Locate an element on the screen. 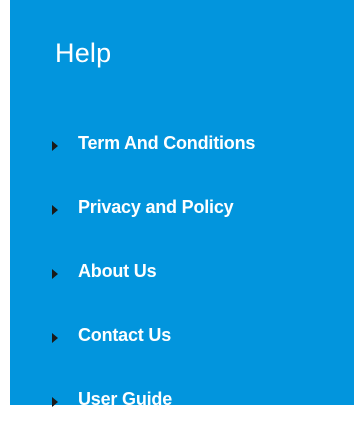 The image size is (354, 433). help-link-terms-and-conditions: Term And Conditions is located at coordinates (153, 142).